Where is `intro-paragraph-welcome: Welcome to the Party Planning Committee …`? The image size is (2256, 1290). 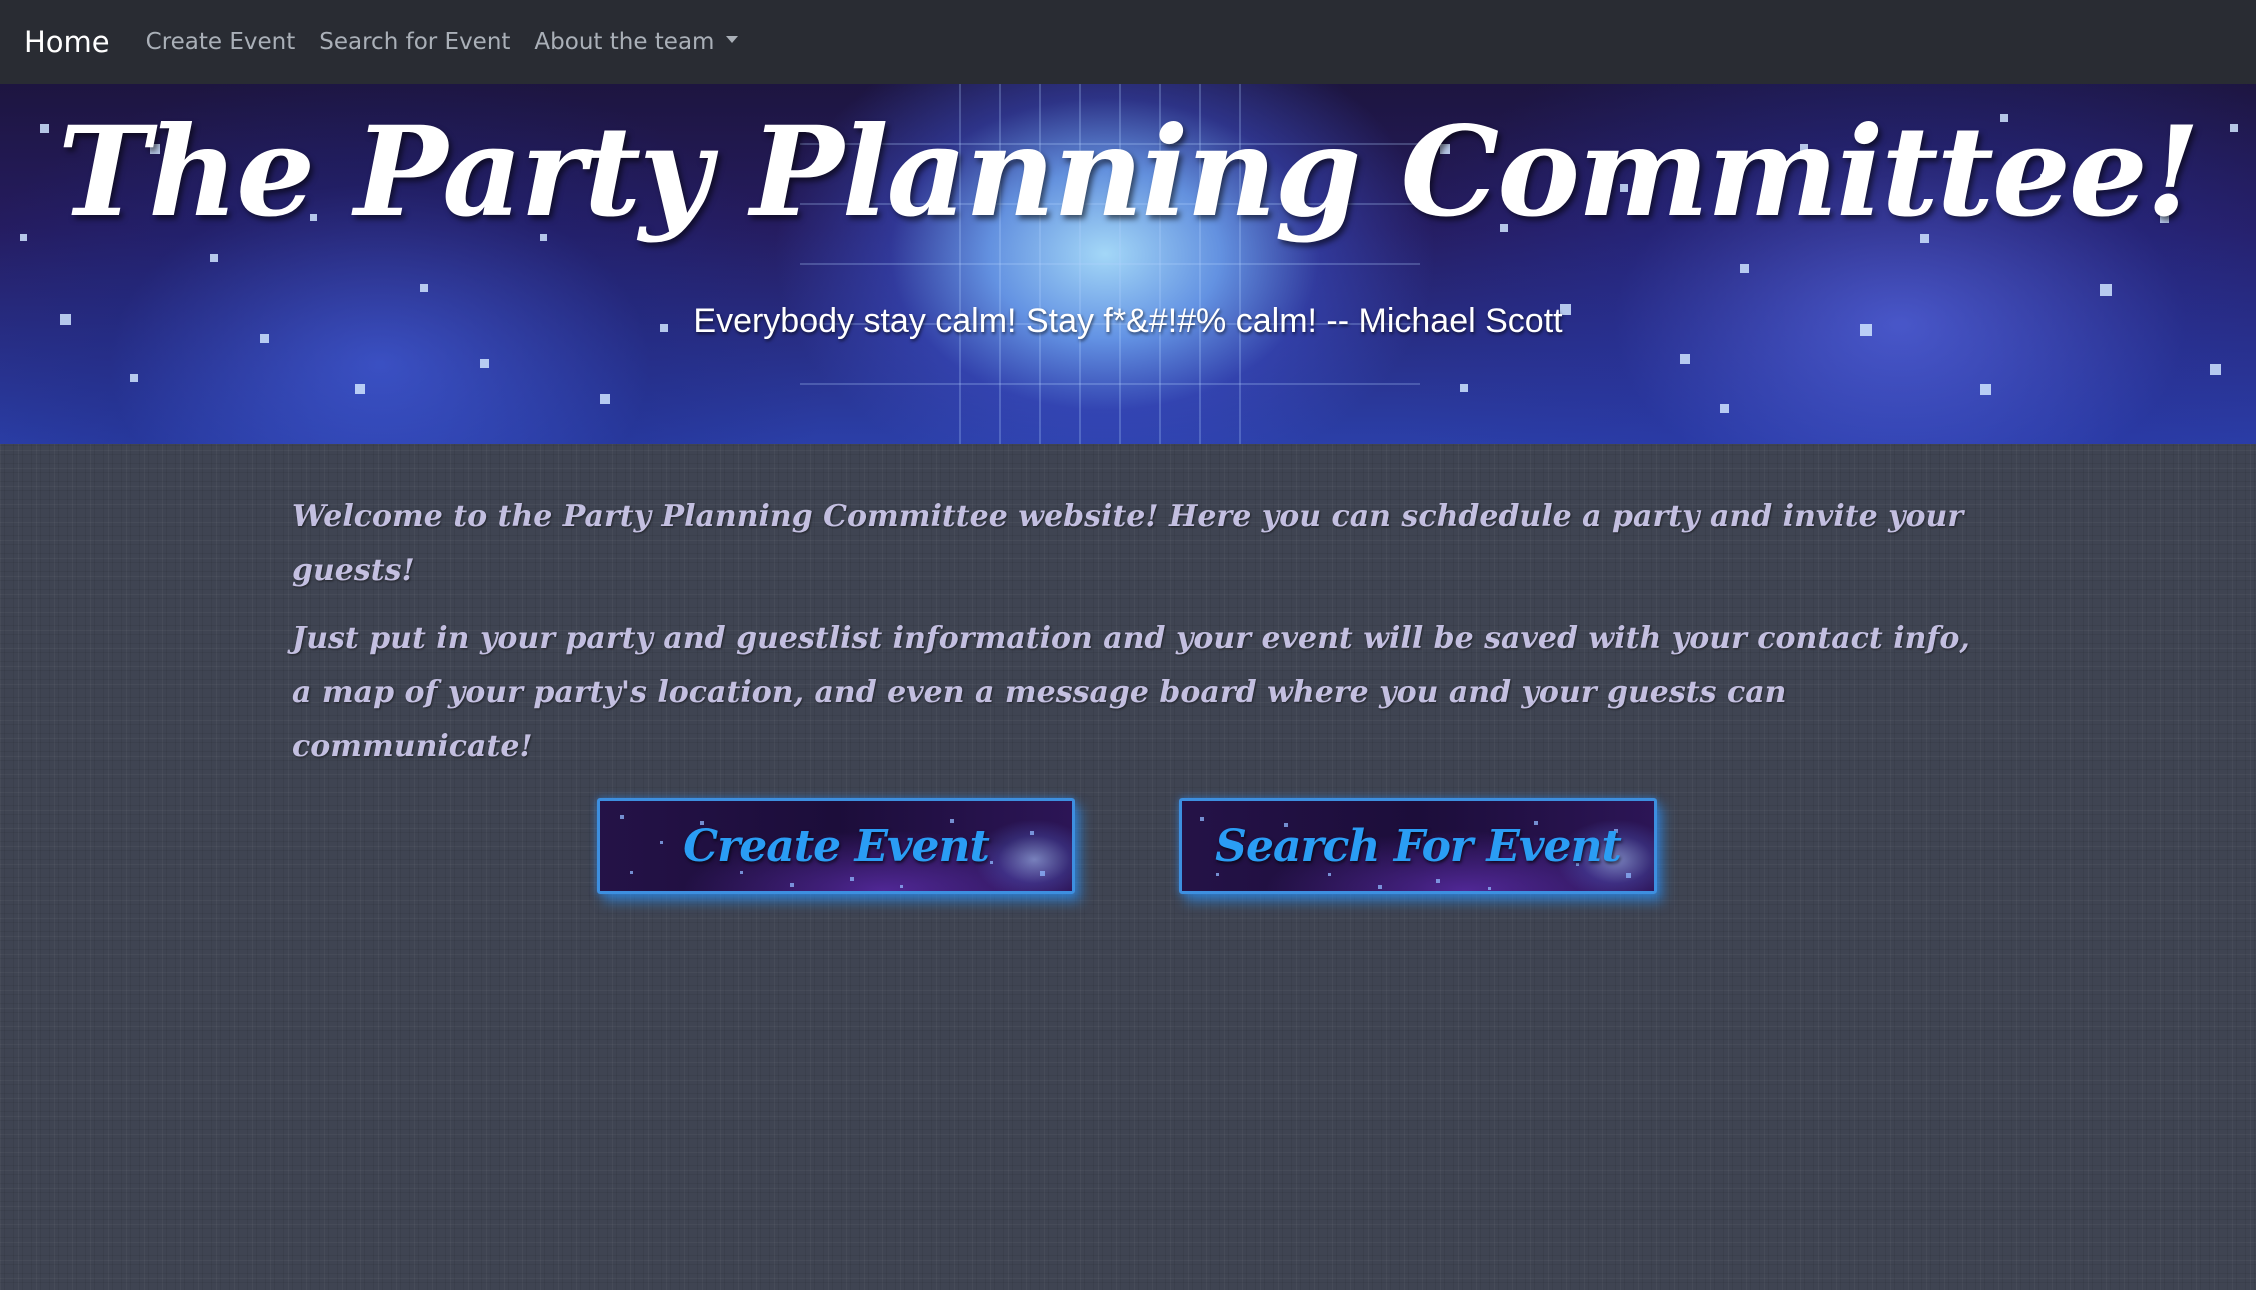 intro-paragraph-welcome: Welcome to the Party Planning Committee … is located at coordinates (1128, 543).